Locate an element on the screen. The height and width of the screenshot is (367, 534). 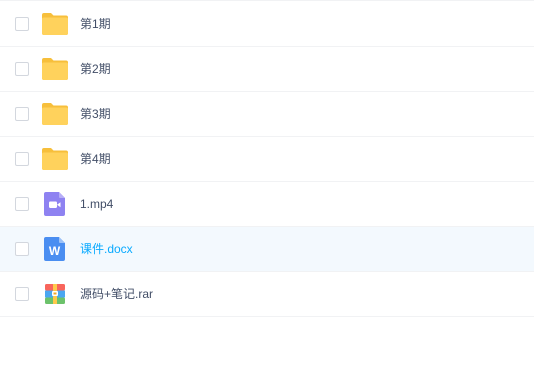
file-name: 第4期 is located at coordinates (95, 159).